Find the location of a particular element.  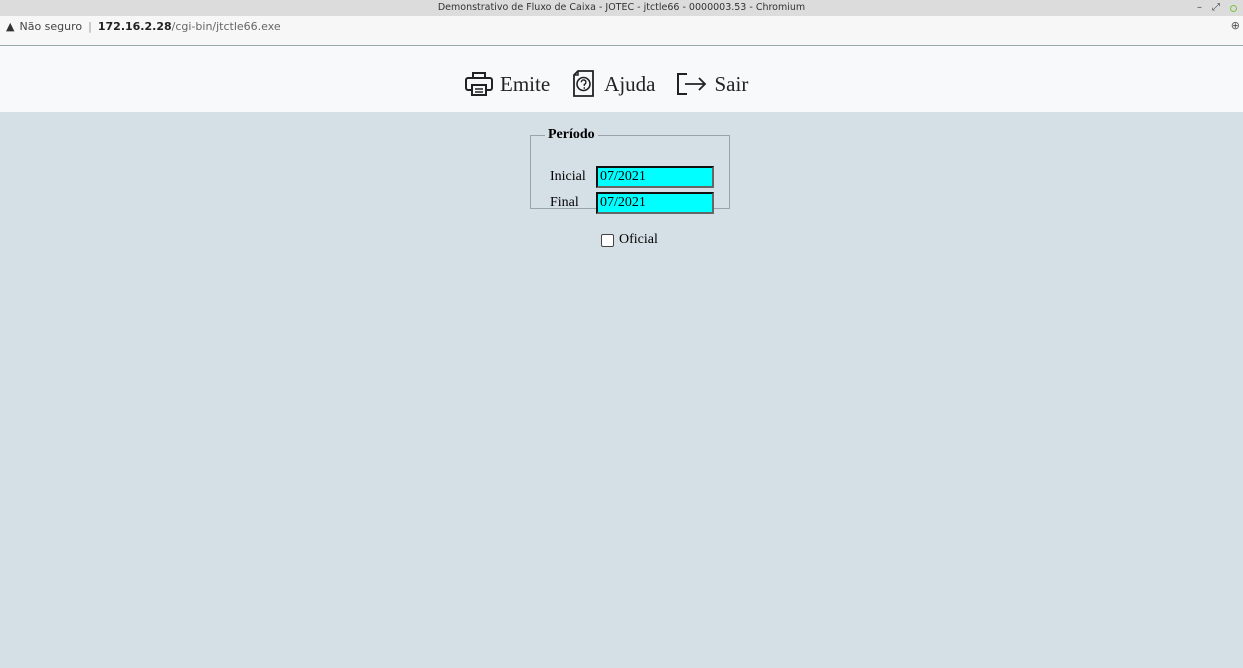

zoom-icon: ⊕ is located at coordinates (1235, 25).